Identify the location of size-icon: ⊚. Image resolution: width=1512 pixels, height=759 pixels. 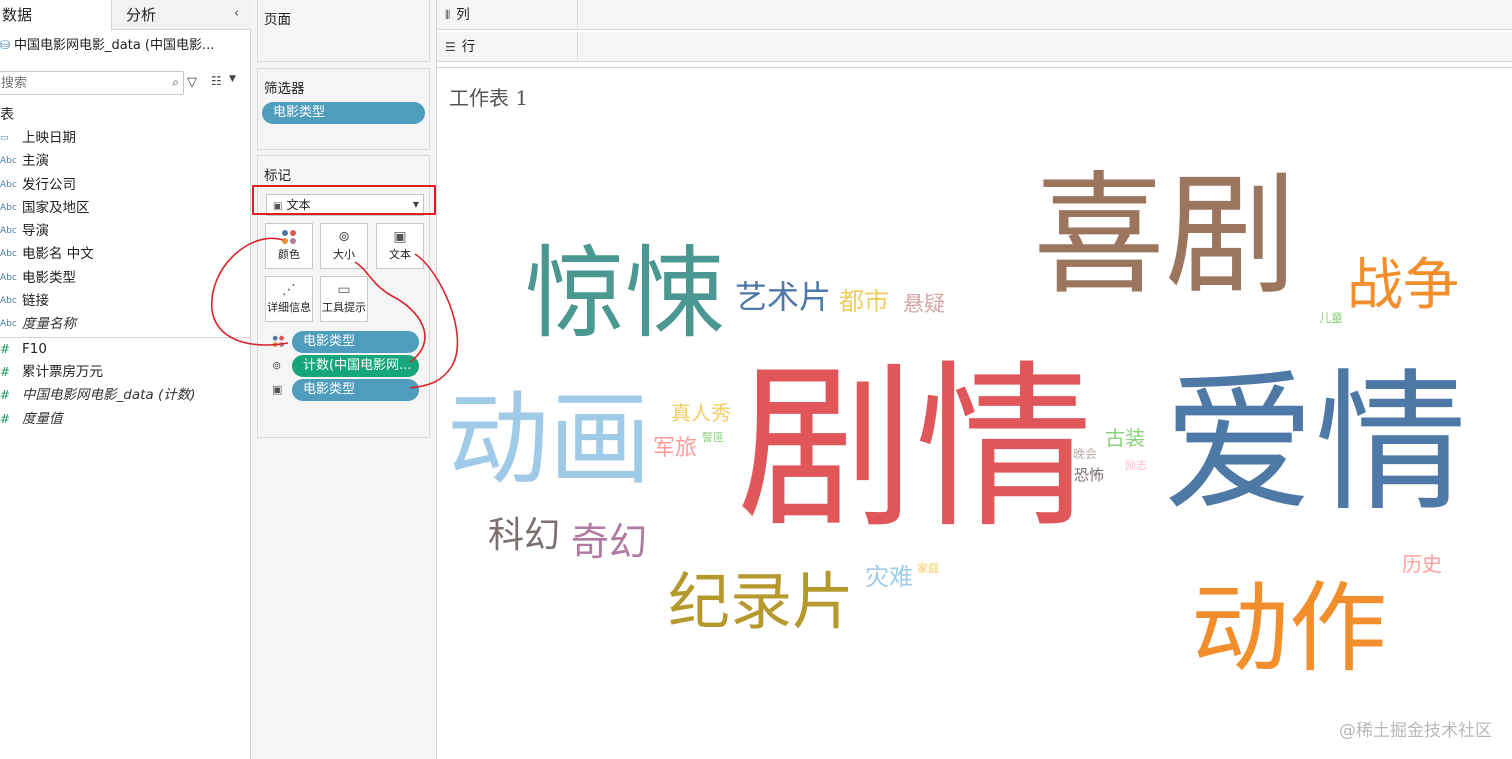
(344, 237).